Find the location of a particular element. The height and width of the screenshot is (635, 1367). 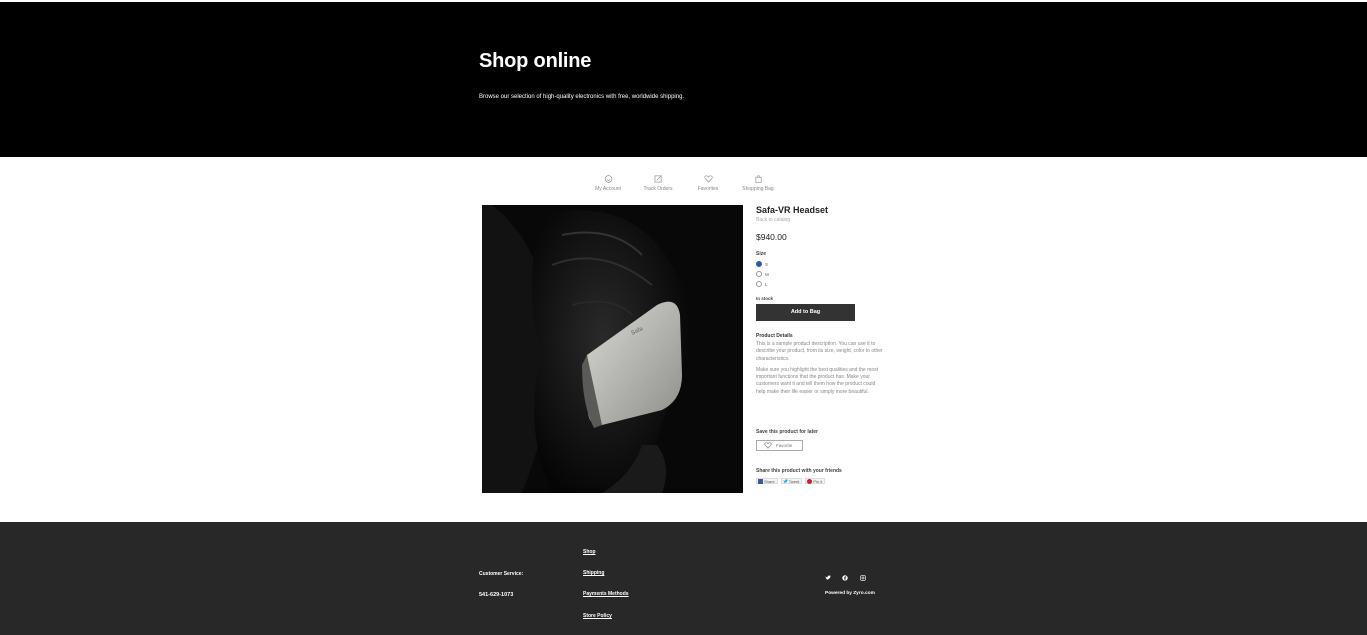

back-to-catalog-link: Back to catalog is located at coordinates (826, 220).